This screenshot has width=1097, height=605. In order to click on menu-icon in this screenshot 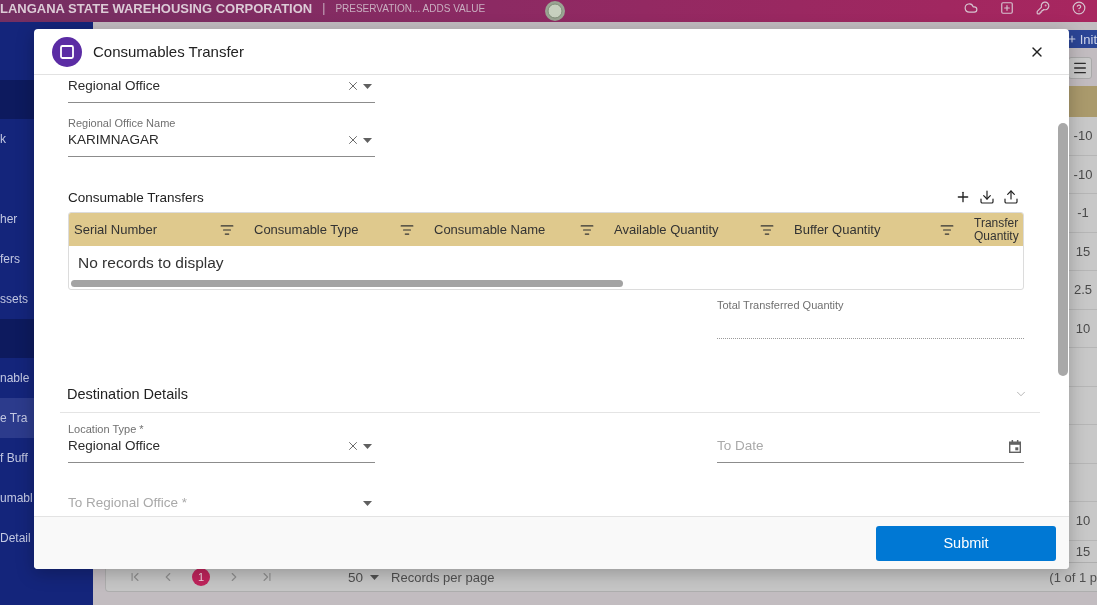, I will do `click(1080, 68)`.